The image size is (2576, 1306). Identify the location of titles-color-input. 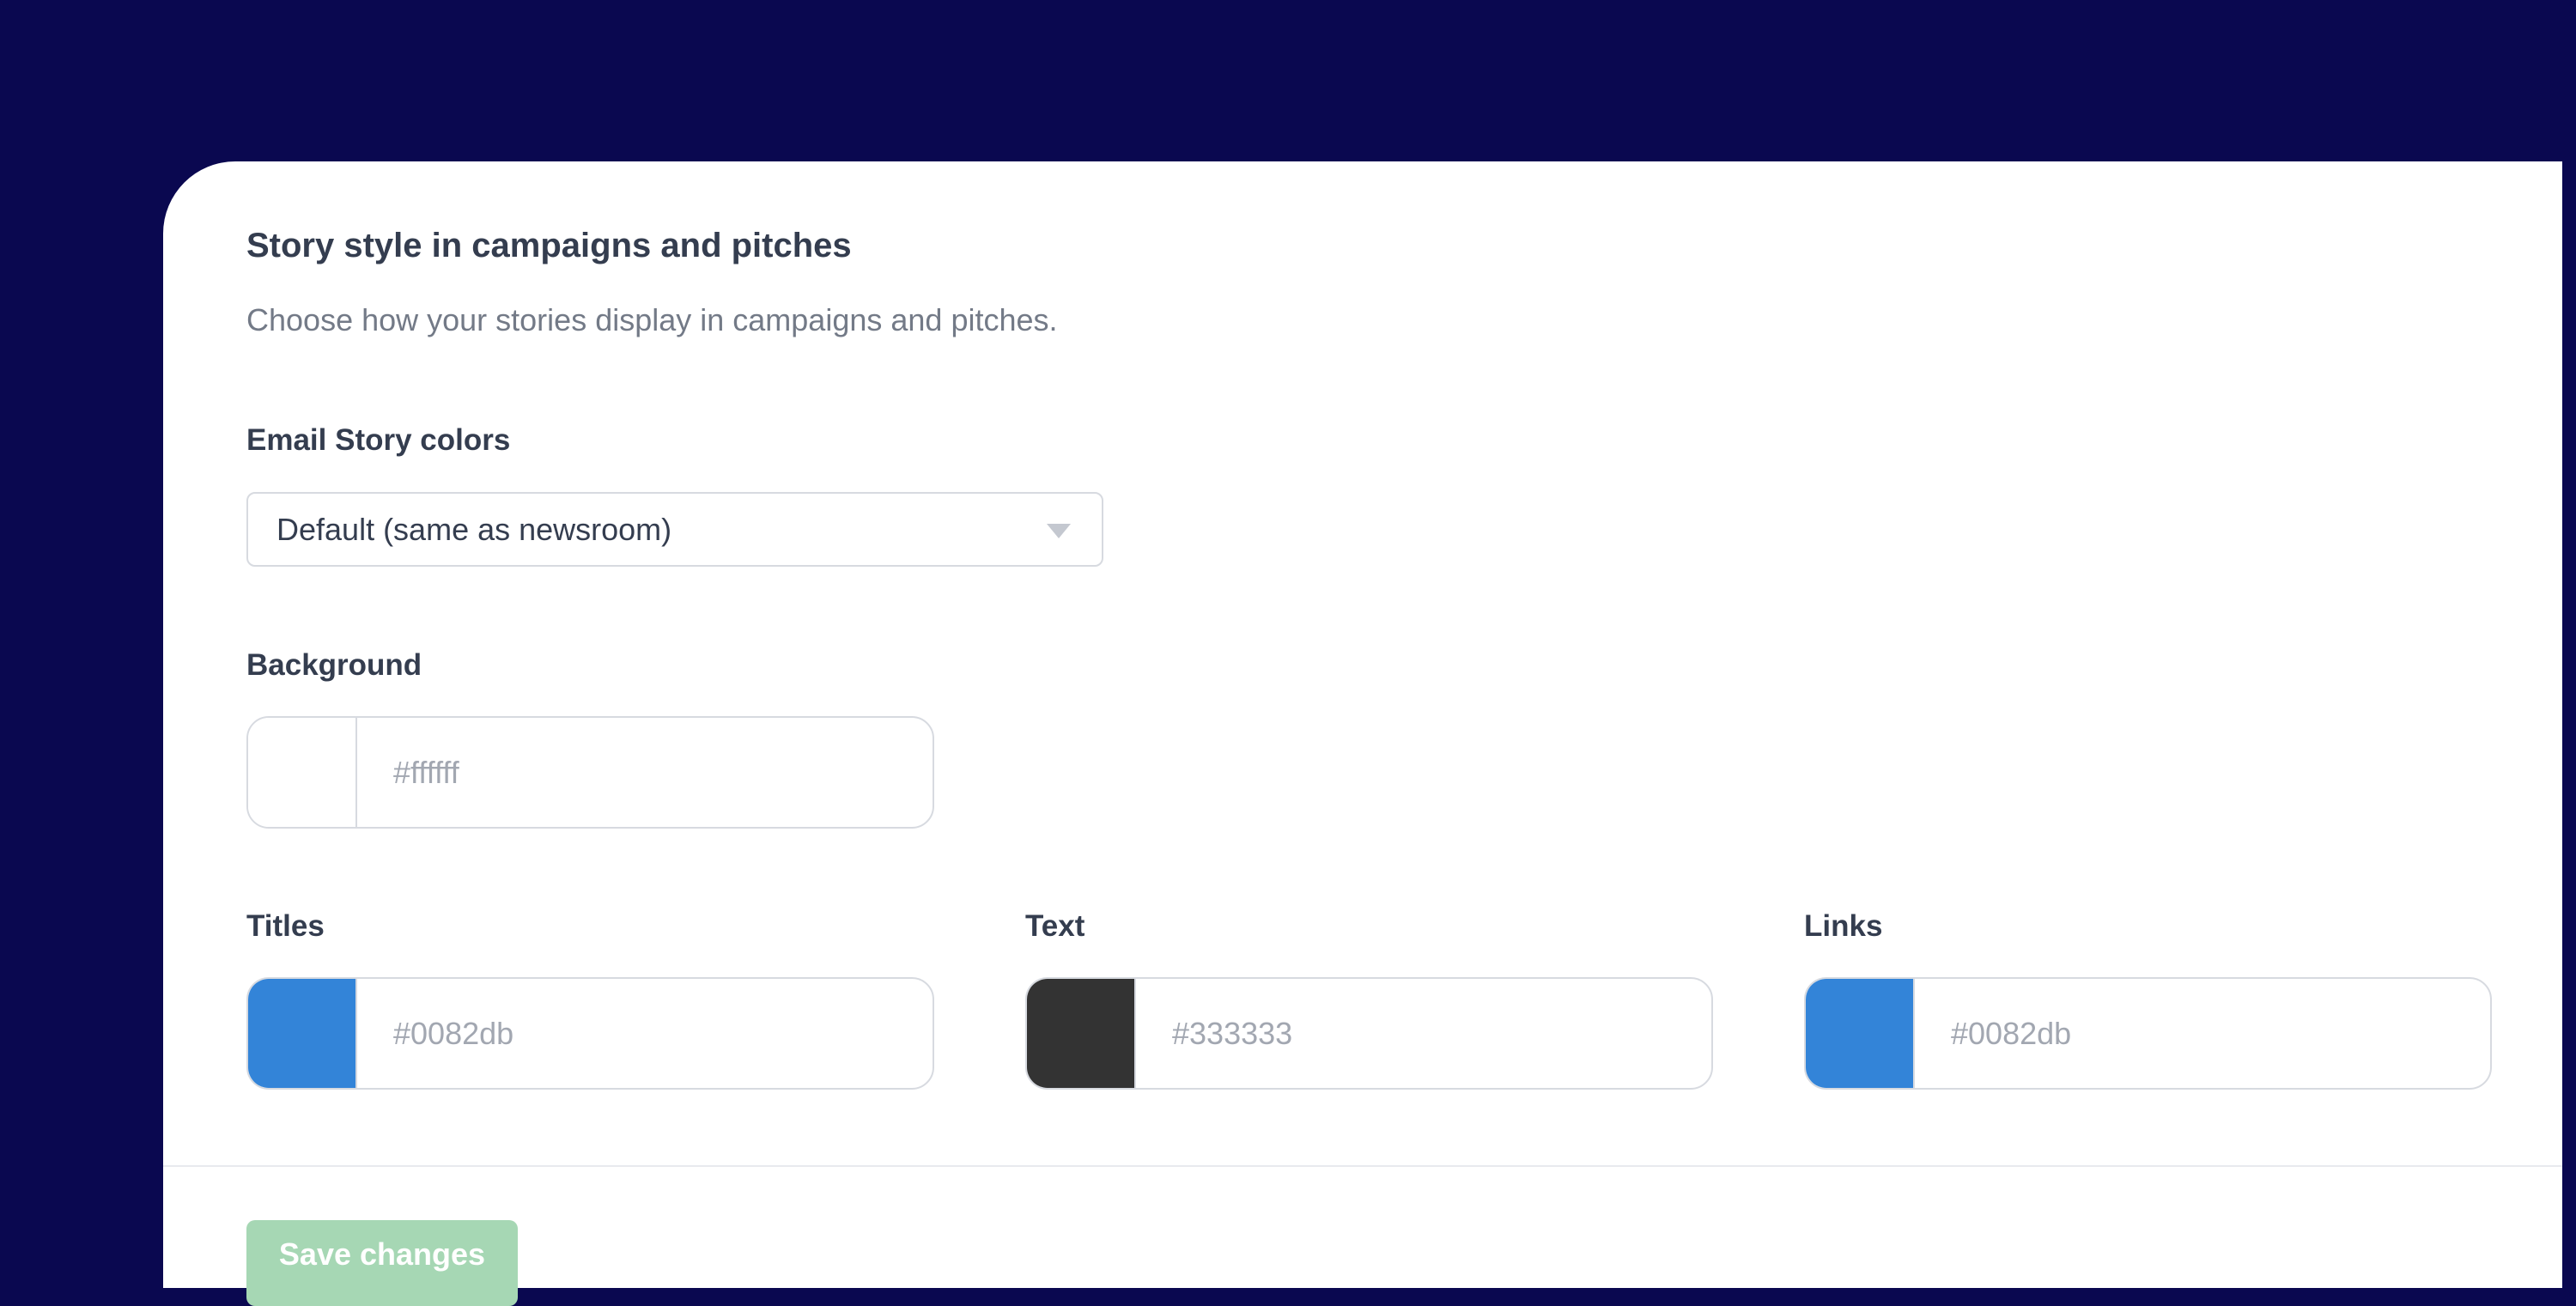
(645, 1033).